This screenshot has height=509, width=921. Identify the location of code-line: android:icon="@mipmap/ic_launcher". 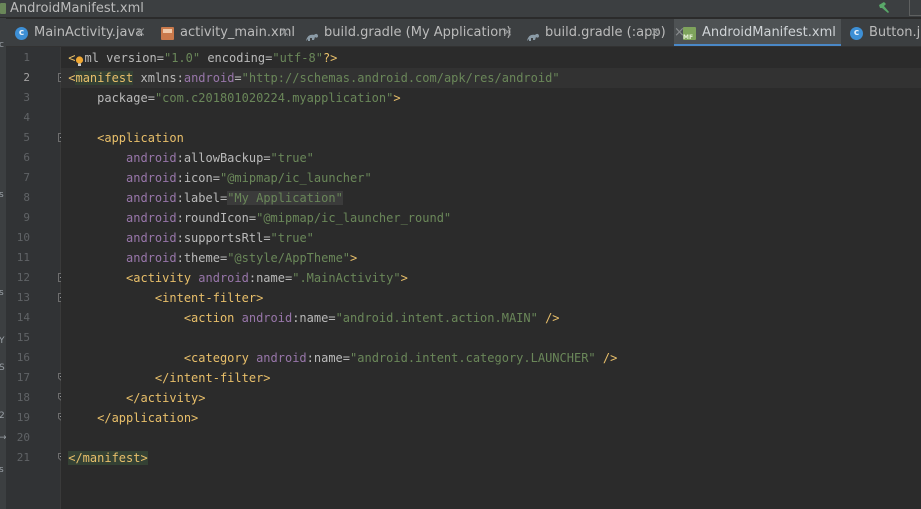
(491, 178).